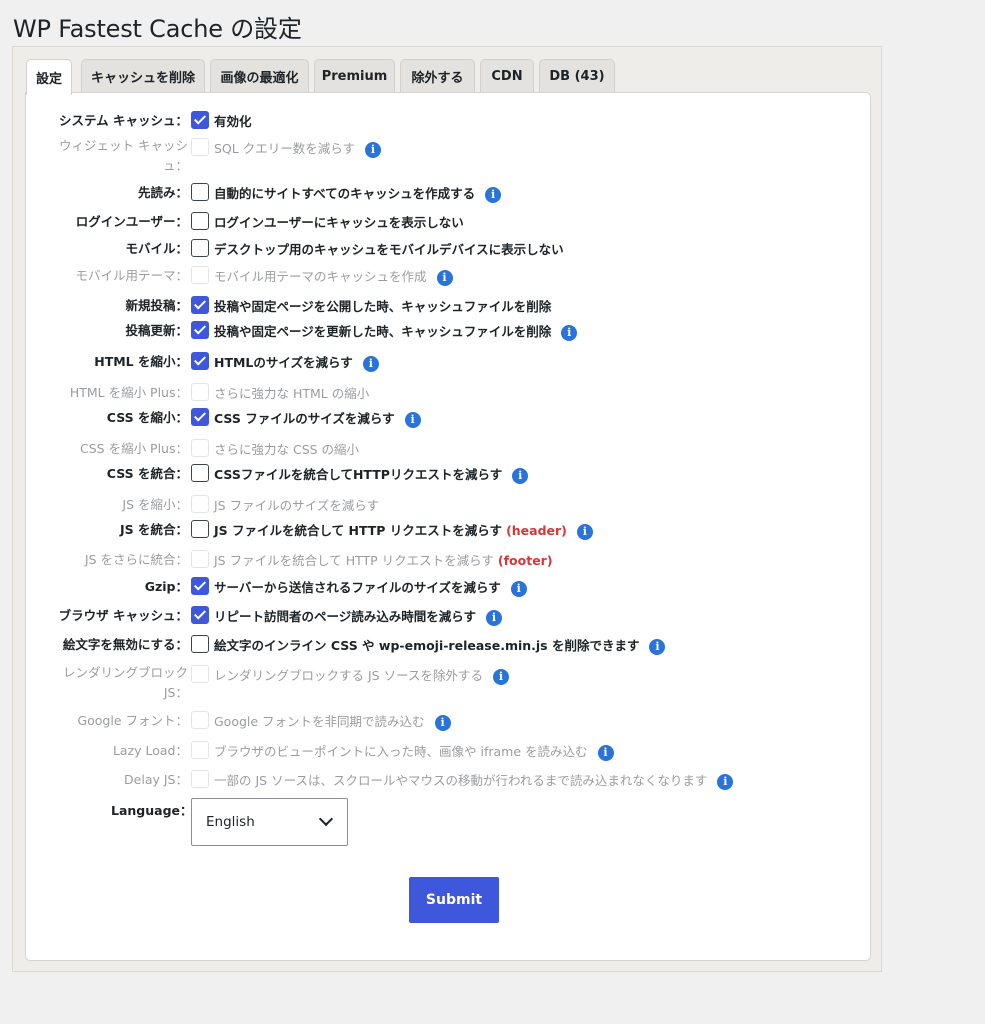 The height and width of the screenshot is (1024, 985). I want to click on setting-label: JS をさらに統合：, so click(136, 559).